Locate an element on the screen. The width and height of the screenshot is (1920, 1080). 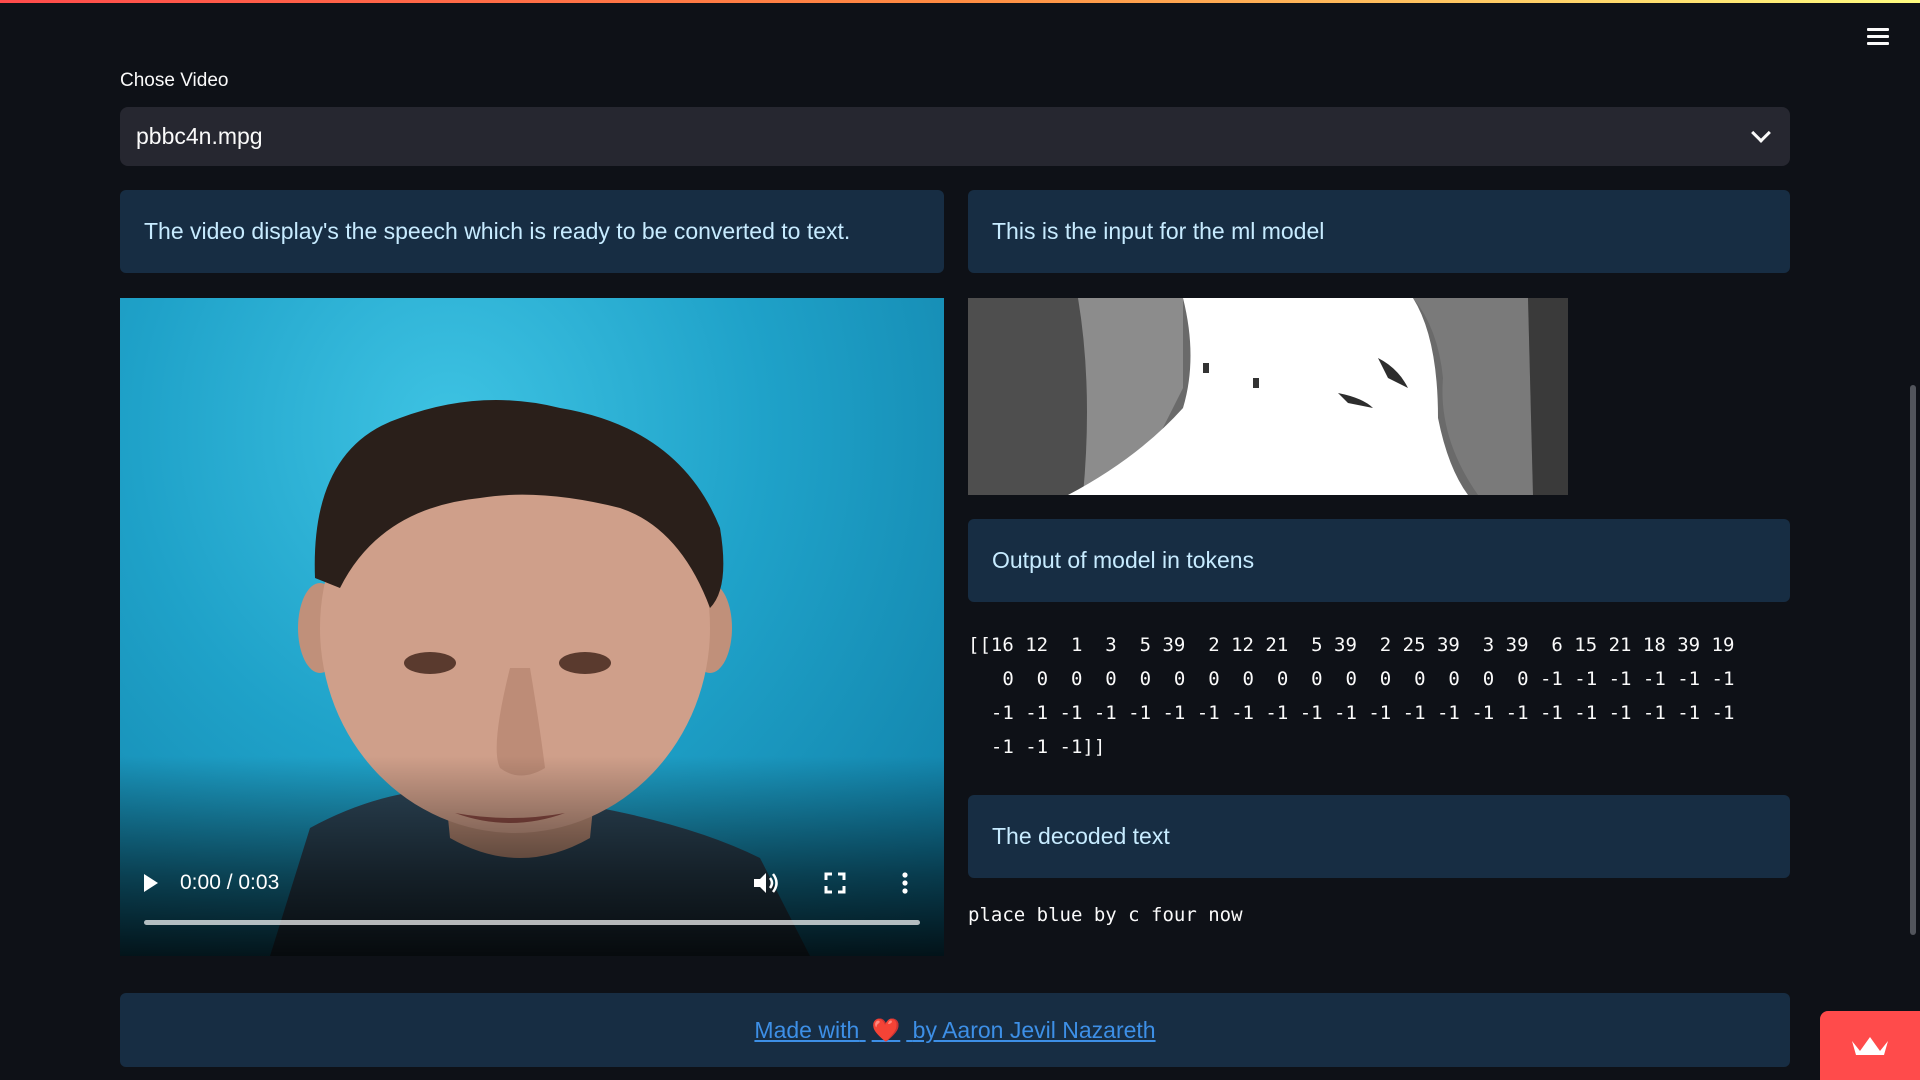
footer-credit-link: Made with ❤️ by Aaron Jevil Nazareth is located at coordinates (954, 1030).